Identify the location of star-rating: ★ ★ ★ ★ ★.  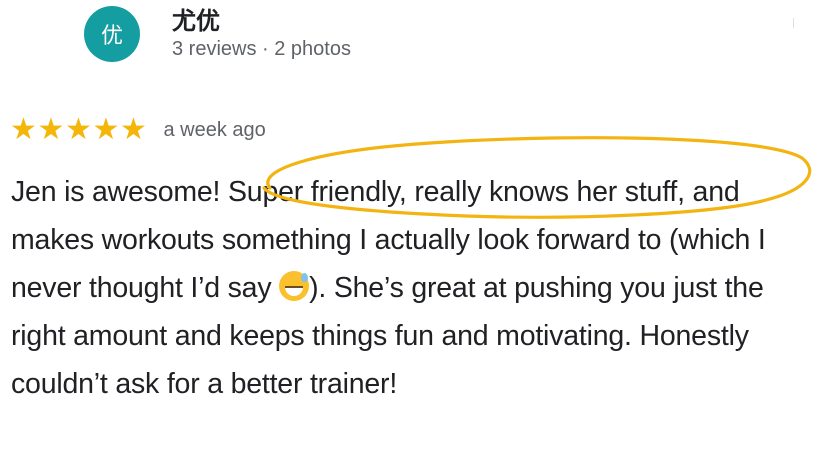
(79, 130).